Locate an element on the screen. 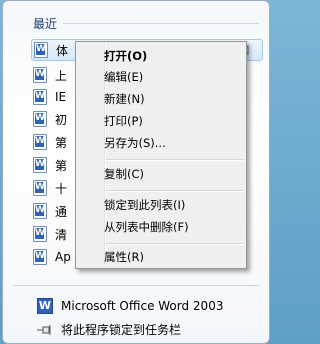  pin-icon is located at coordinates (44, 329).